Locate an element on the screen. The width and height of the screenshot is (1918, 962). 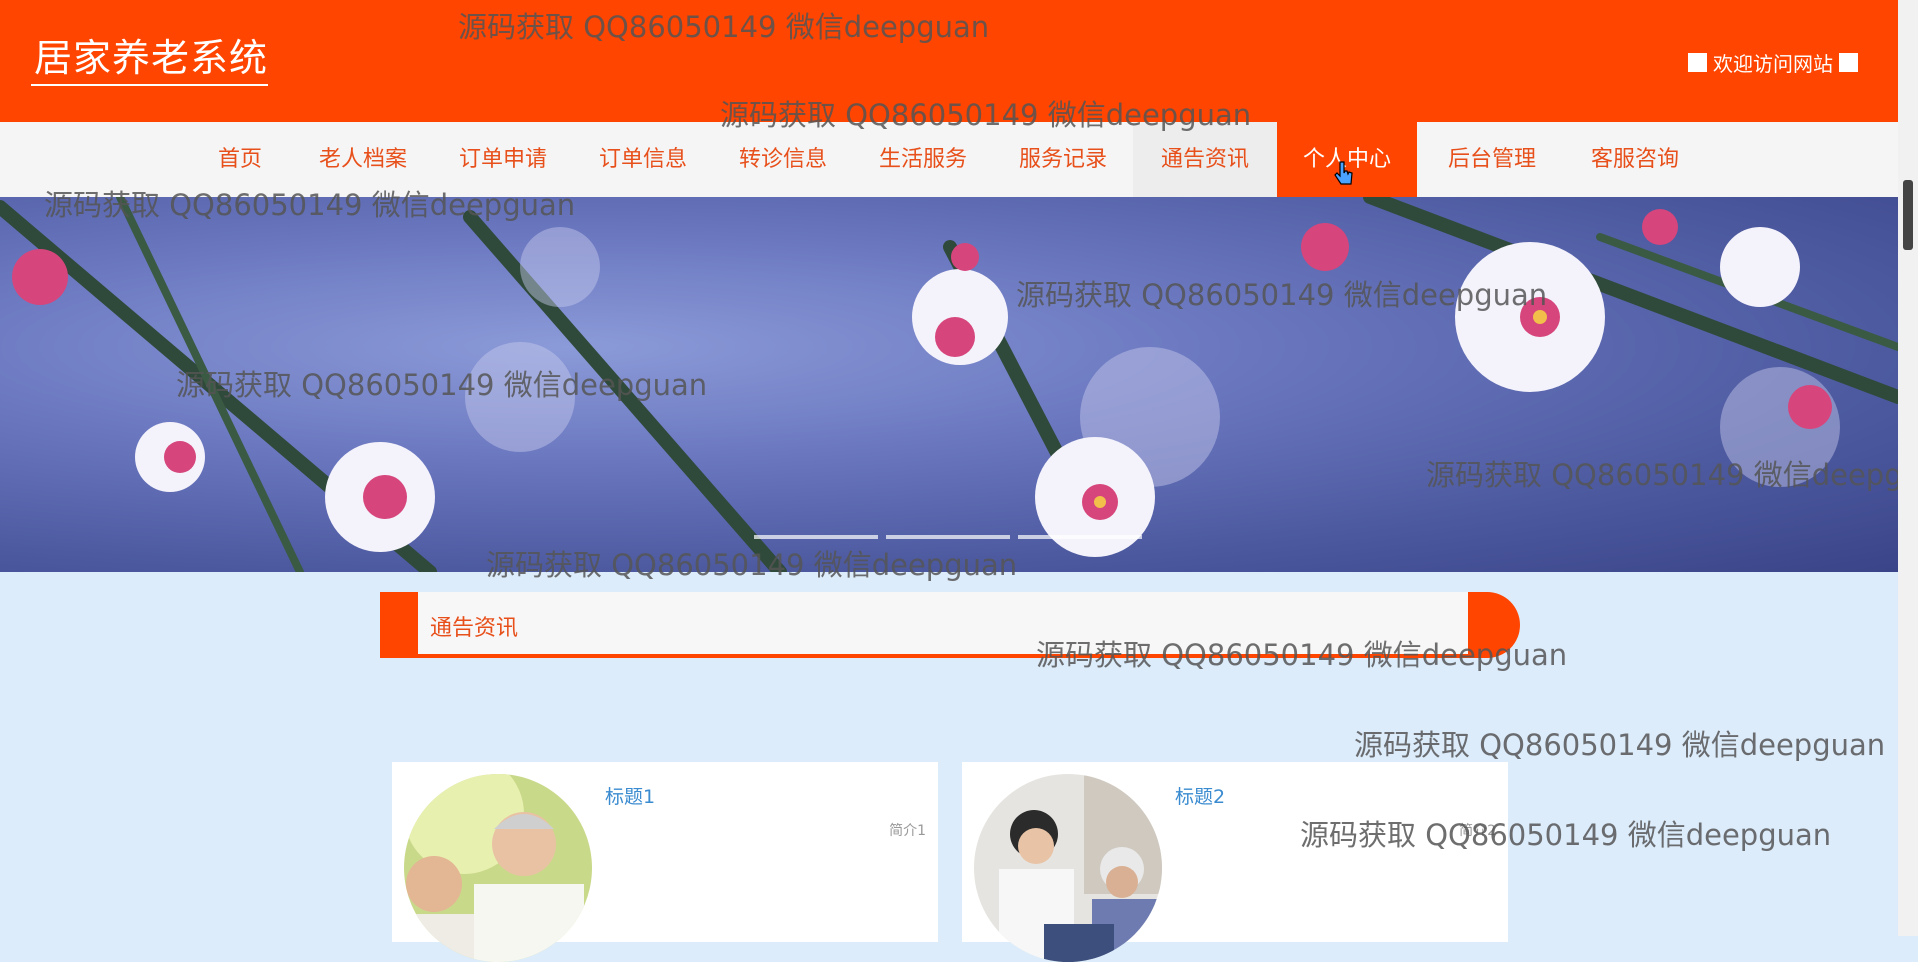
nav-item-elder-files: 老人档案 is located at coordinates (363, 159).